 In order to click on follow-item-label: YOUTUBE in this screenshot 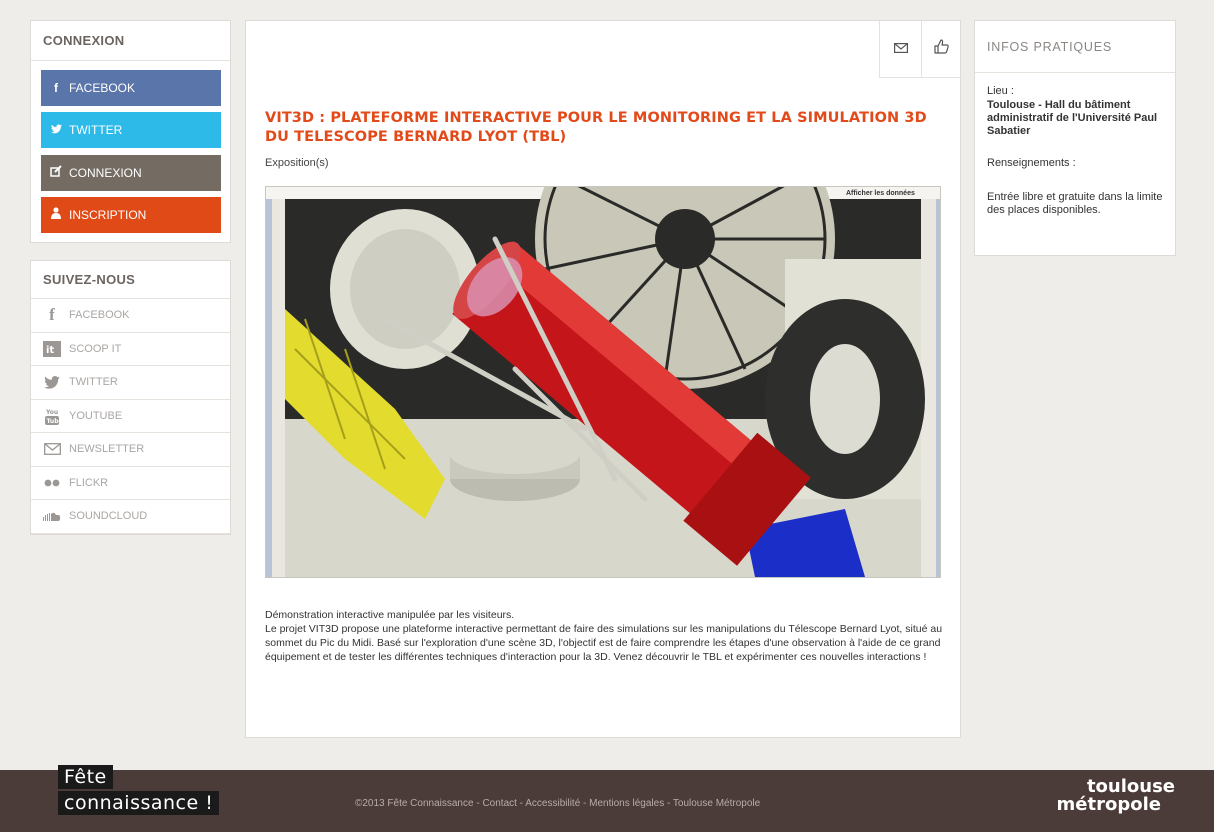, I will do `click(96, 415)`.